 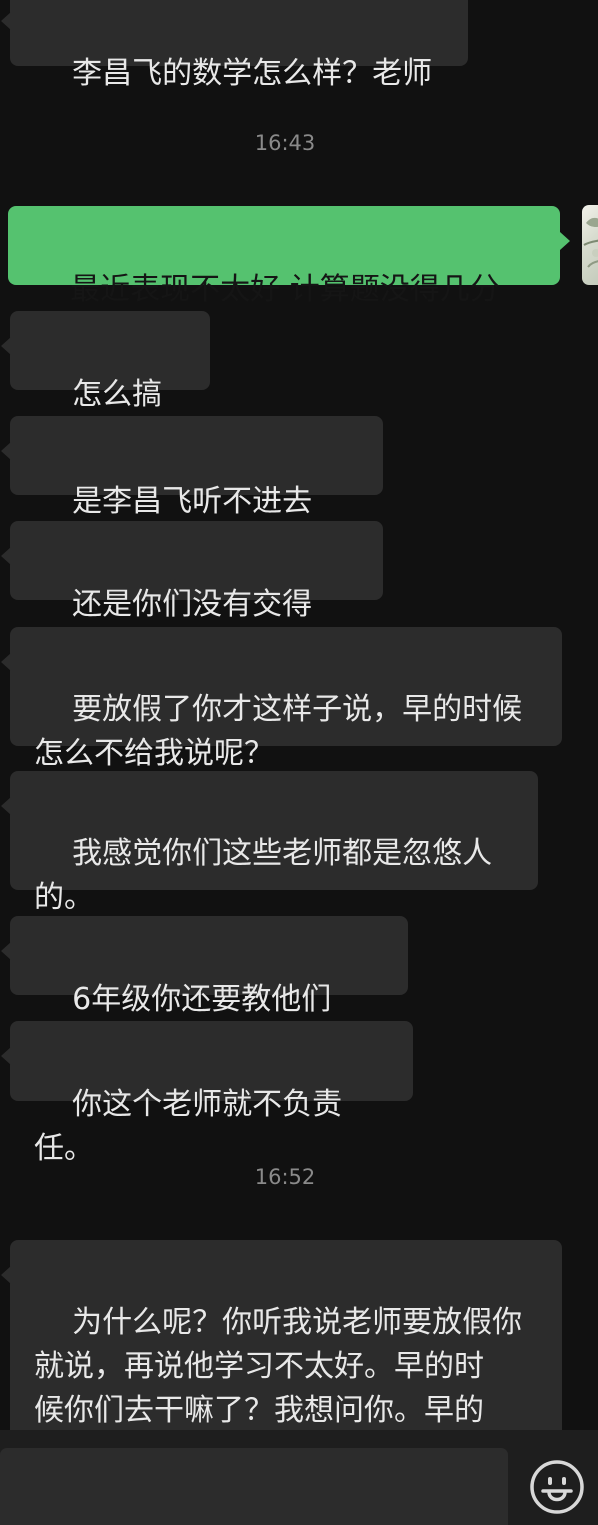 I want to click on emoji-button, so click(x=557, y=1487).